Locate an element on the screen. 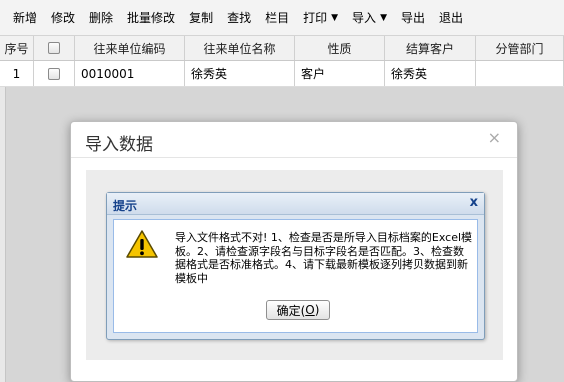  cell-dept is located at coordinates (520, 73).